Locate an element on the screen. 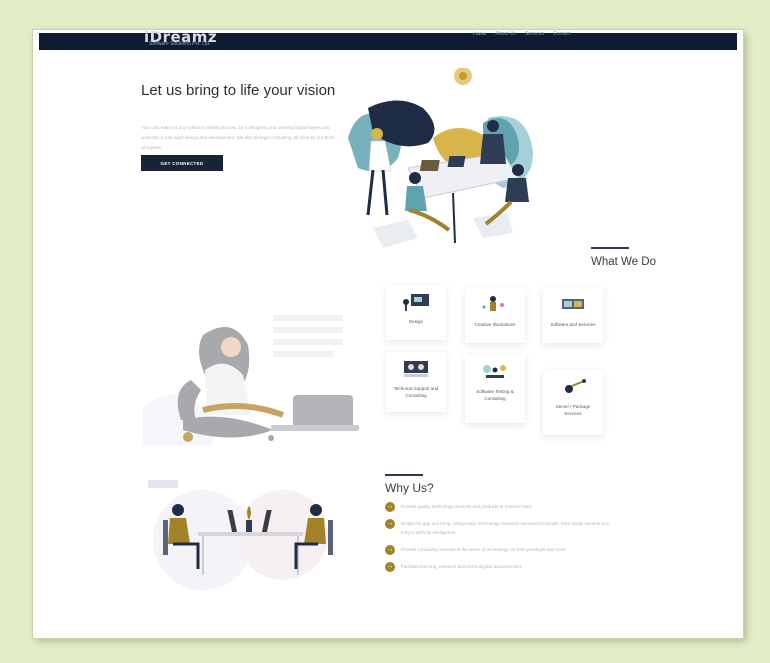  brand-tagline: Software Solutions Pvt. Ltd. is located at coordinates (180, 44).